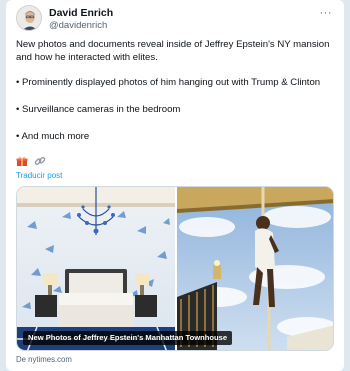 This screenshot has height=371, width=350. What do you see at coordinates (44, 359) in the screenshot?
I see `link-source: De nytimes.com` at bounding box center [44, 359].